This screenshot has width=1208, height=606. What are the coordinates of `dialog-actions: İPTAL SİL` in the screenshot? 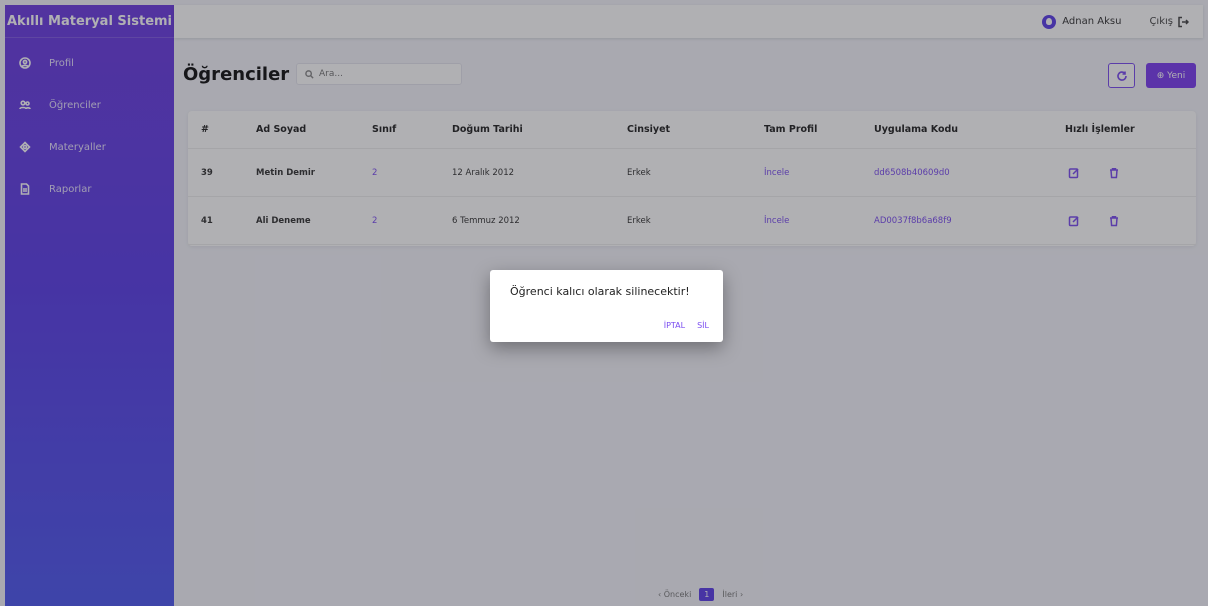 It's located at (680, 325).